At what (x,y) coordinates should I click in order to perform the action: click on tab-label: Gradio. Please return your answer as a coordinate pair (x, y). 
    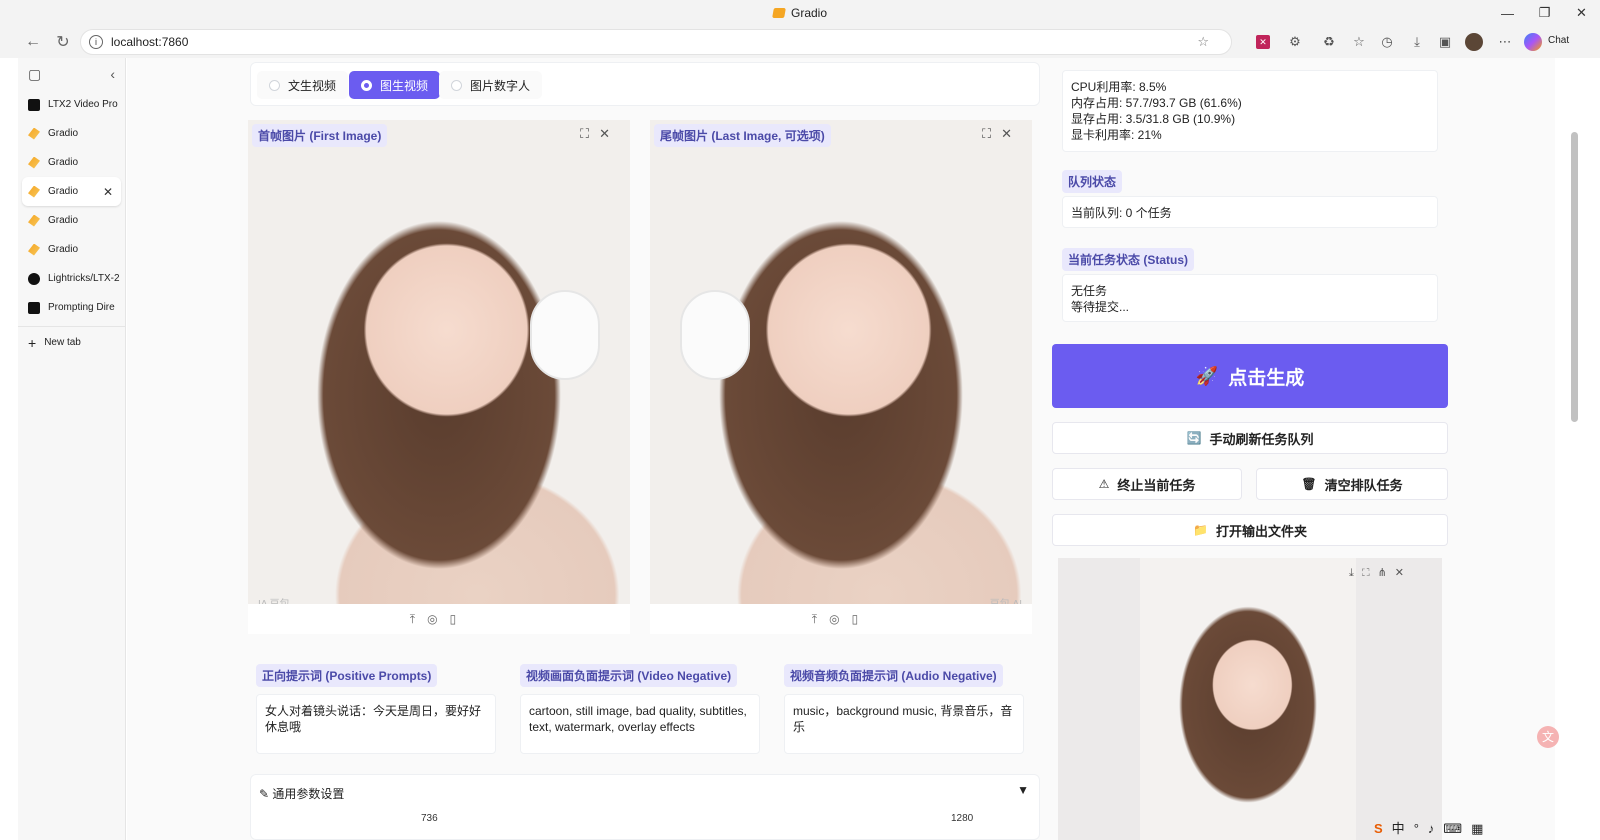
    Looking at the image, I should click on (63, 162).